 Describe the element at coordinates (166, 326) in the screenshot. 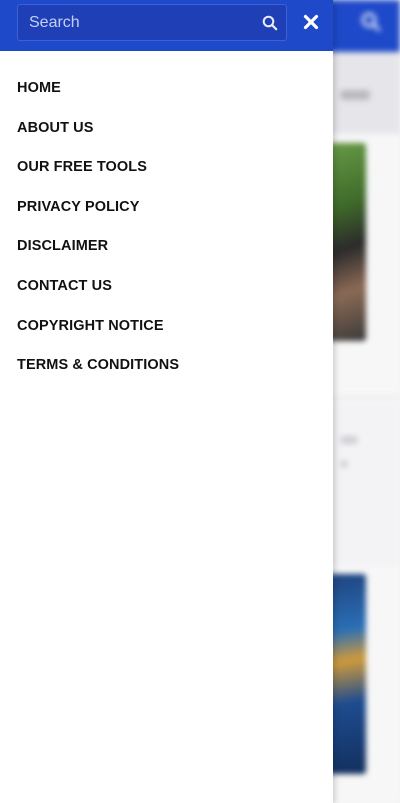

I see `menu-item-copyright-notice: COPYRIGHT NOTICE` at that location.